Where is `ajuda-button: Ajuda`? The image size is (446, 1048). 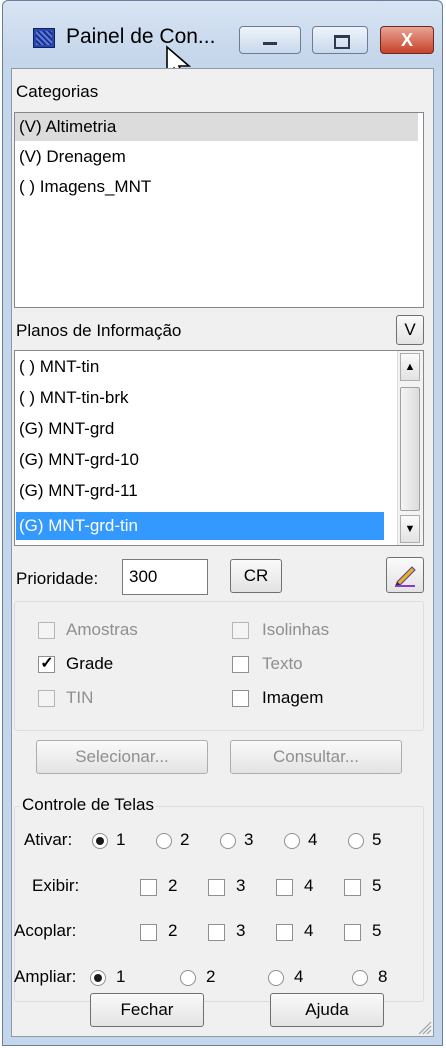
ajuda-button: Ajuda is located at coordinates (327, 1010).